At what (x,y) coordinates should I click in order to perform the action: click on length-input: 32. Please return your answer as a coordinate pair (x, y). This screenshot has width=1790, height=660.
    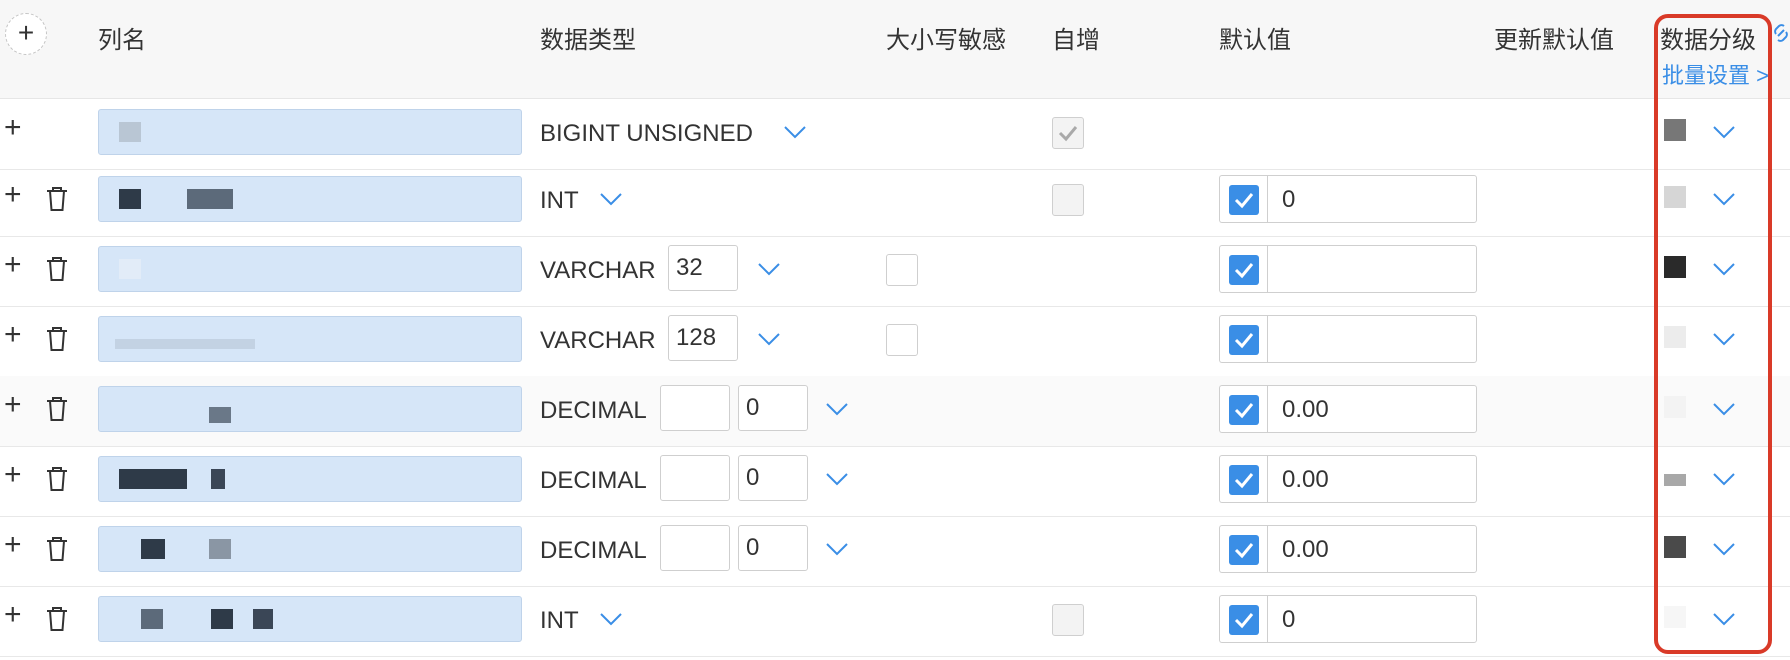
    Looking at the image, I should click on (703, 268).